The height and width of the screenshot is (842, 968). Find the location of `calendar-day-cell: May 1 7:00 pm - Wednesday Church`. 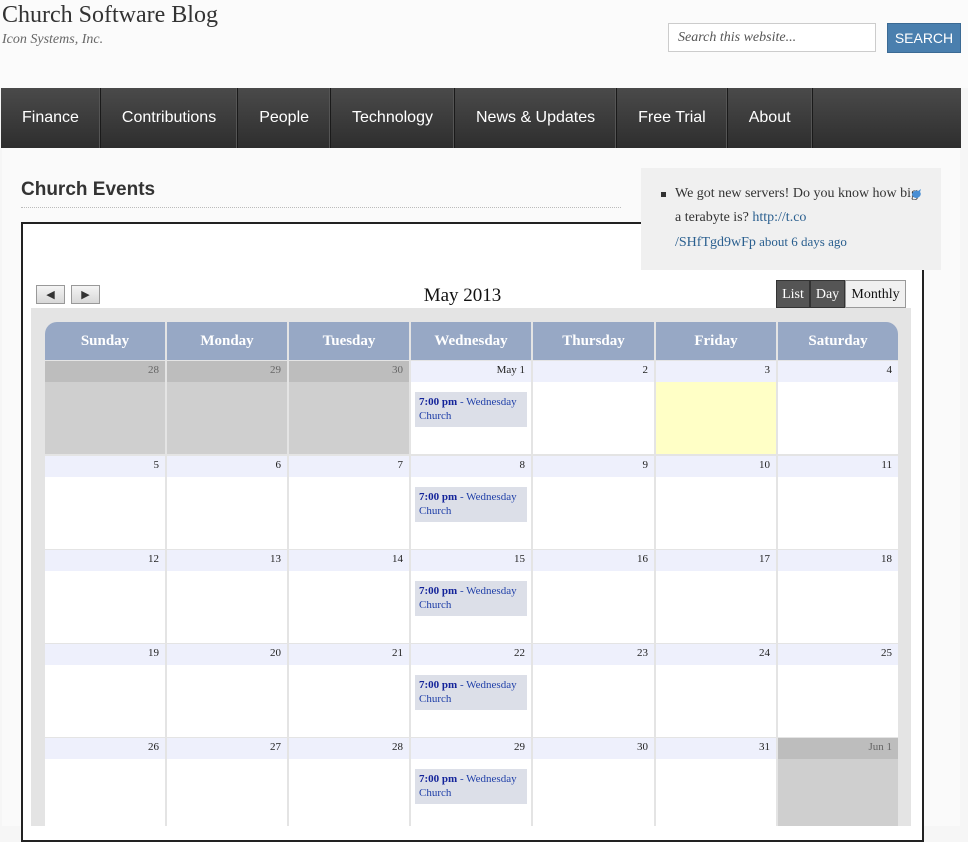

calendar-day-cell: May 1 7:00 pm - Wednesday Church is located at coordinates (471, 407).